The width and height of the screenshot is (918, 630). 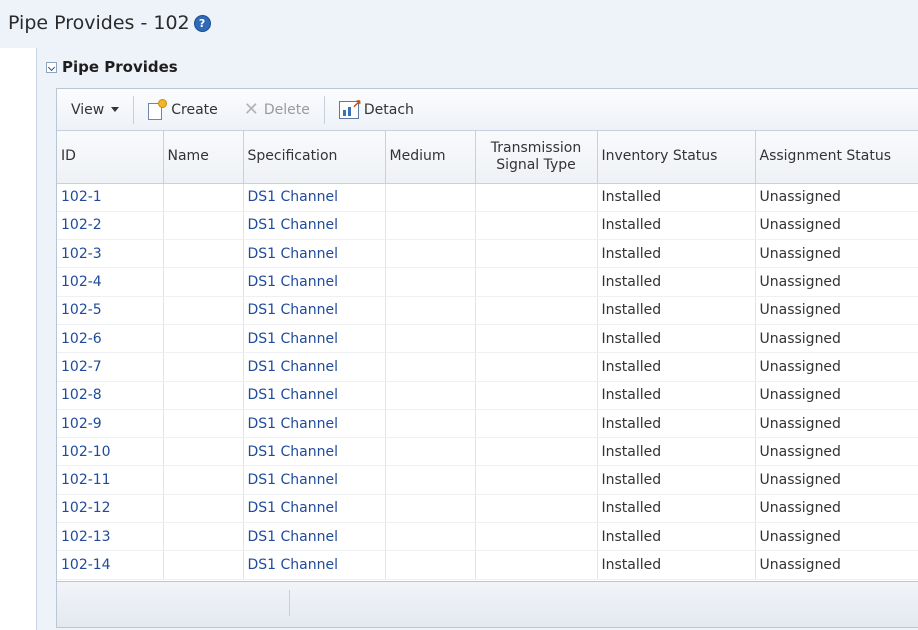 I want to click on view-menu-label: View, so click(x=88, y=109).